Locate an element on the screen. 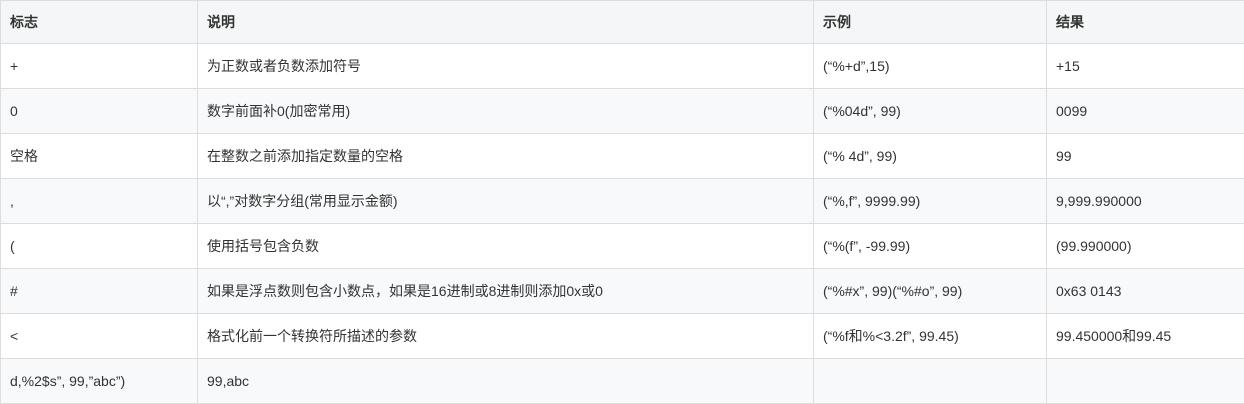  cell-example: (“%04d”, 99) is located at coordinates (930, 111).